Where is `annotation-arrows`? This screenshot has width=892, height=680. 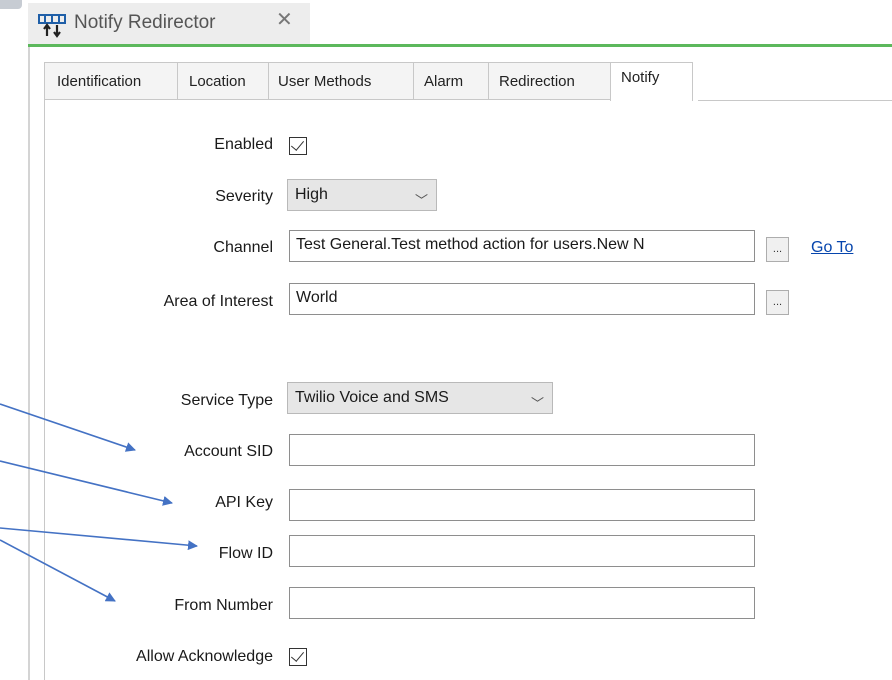 annotation-arrows is located at coordinates (99, 502).